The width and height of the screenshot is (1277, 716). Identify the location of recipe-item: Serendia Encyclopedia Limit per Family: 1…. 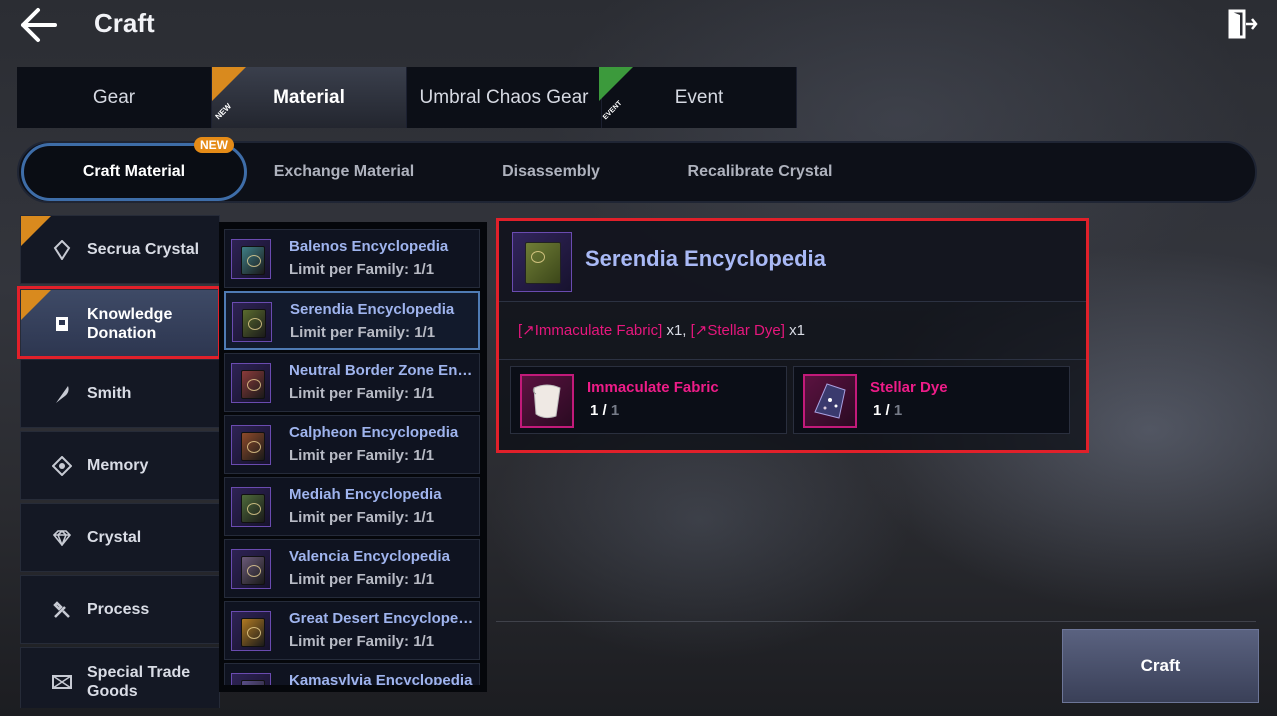
(352, 320).